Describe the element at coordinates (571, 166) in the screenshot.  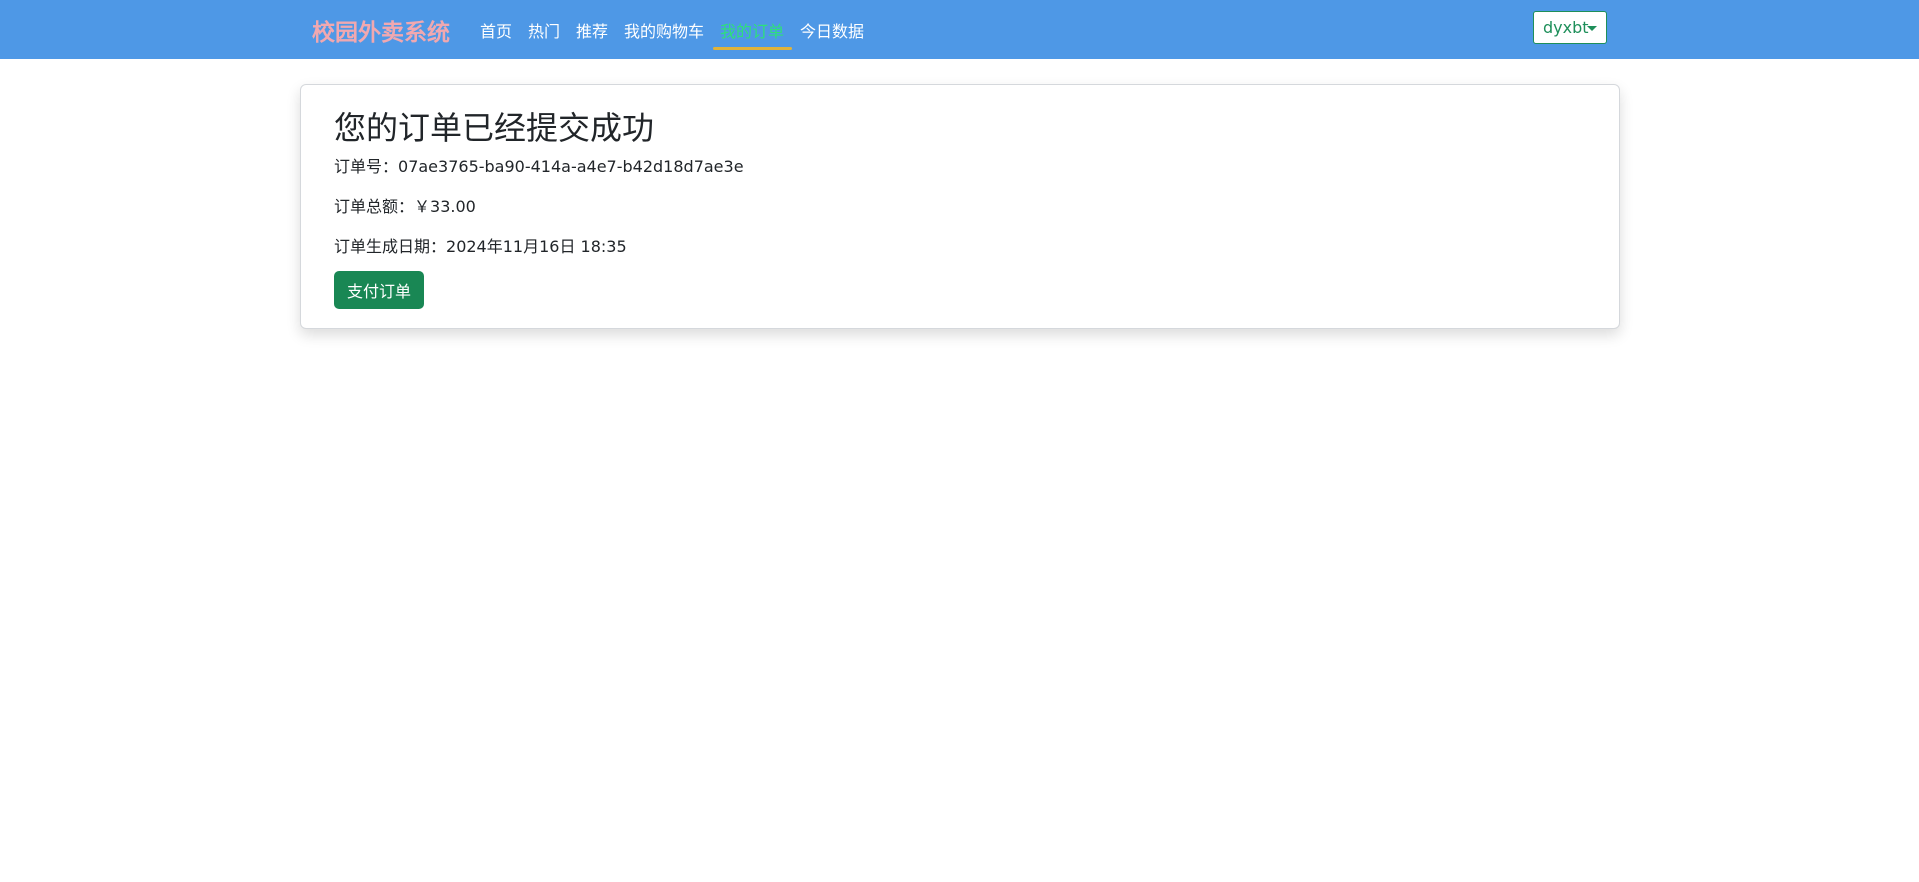
I see `order-id-value: 07ae3765-ba90-414a-a4e7-b42d18d7ae3e` at that location.